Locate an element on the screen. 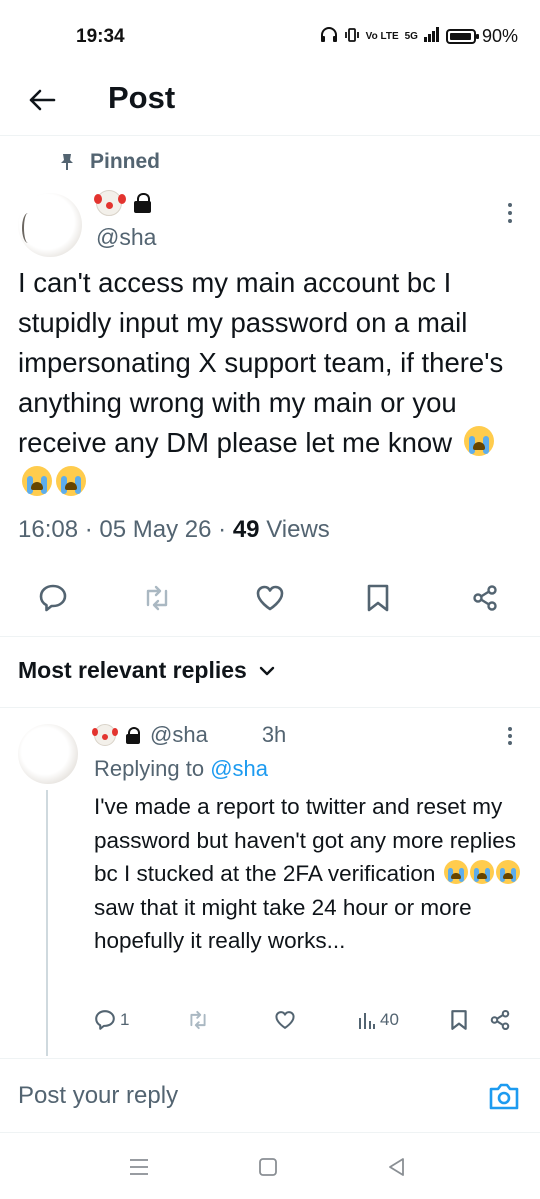 The height and width of the screenshot is (1199, 540). replying-to-label: Replying to is located at coordinates (149, 768).